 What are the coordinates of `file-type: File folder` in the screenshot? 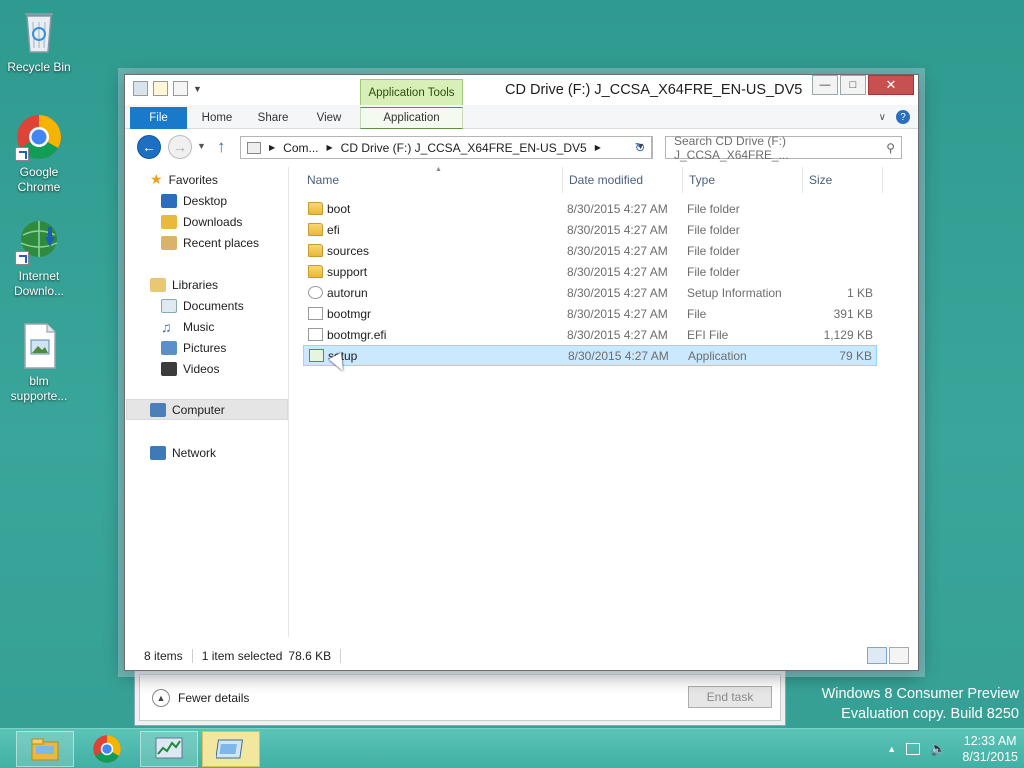 It's located at (713, 209).